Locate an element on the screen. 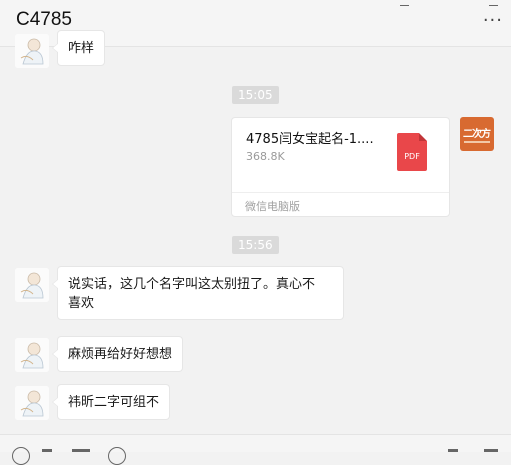 This screenshot has height=465, width=511. self-avatar: 二次方 is located at coordinates (477, 134).